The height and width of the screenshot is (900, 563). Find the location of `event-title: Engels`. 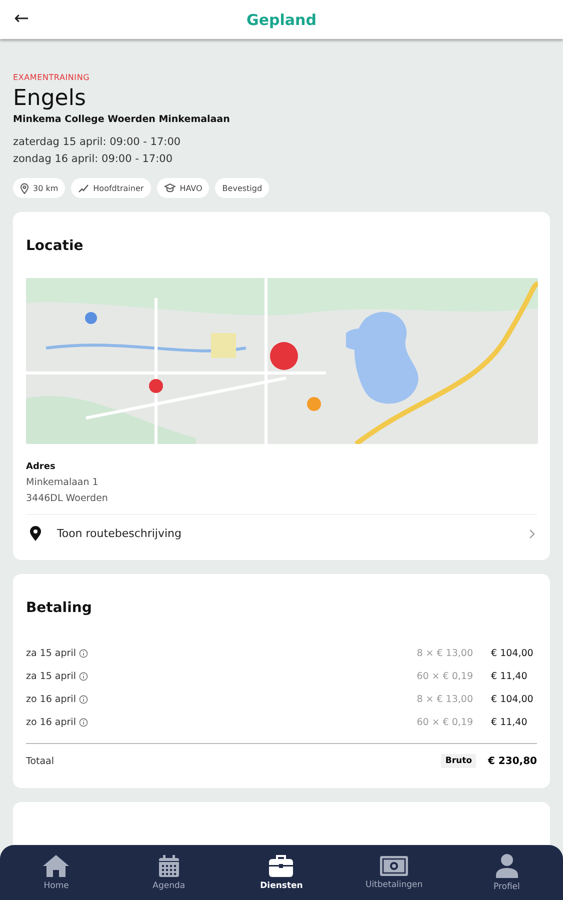

event-title: Engels is located at coordinates (50, 98).